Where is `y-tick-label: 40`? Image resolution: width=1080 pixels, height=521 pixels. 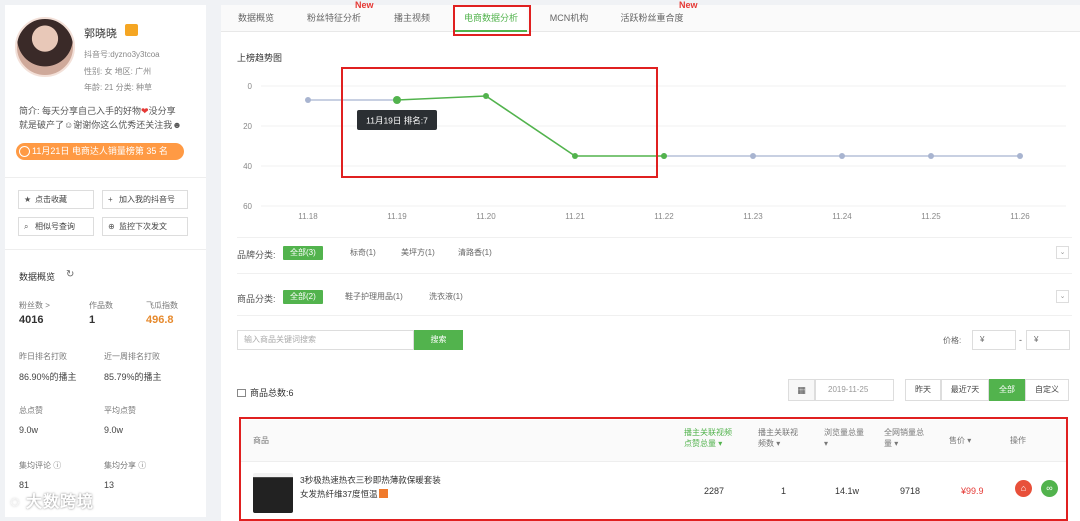
y-tick-label: 40 is located at coordinates (247, 166).